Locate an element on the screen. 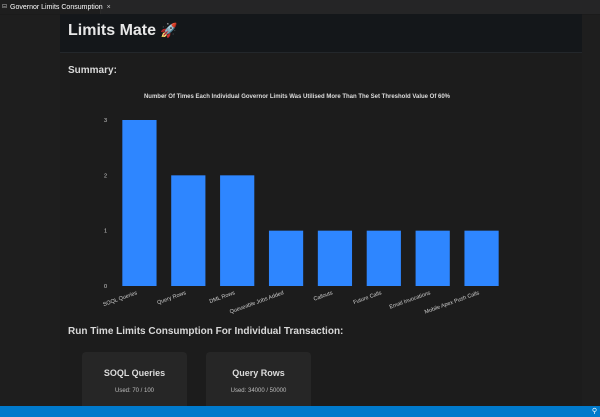 This screenshot has height=417, width=600. preview-icon: ⊟ is located at coordinates (5, 6).